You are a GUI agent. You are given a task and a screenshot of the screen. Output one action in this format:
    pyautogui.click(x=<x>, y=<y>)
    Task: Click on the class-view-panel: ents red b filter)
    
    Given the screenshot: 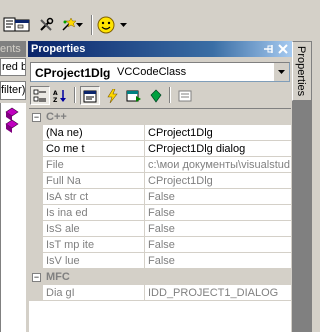 What is the action you would take?
    pyautogui.click(x=13, y=186)
    